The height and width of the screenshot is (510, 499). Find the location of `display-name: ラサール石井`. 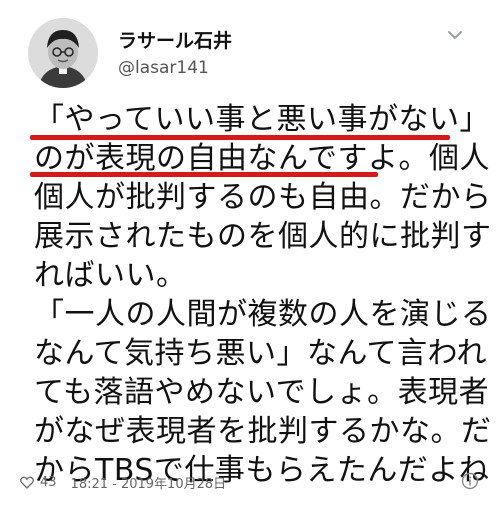

display-name: ラサール石井 is located at coordinates (175, 39).